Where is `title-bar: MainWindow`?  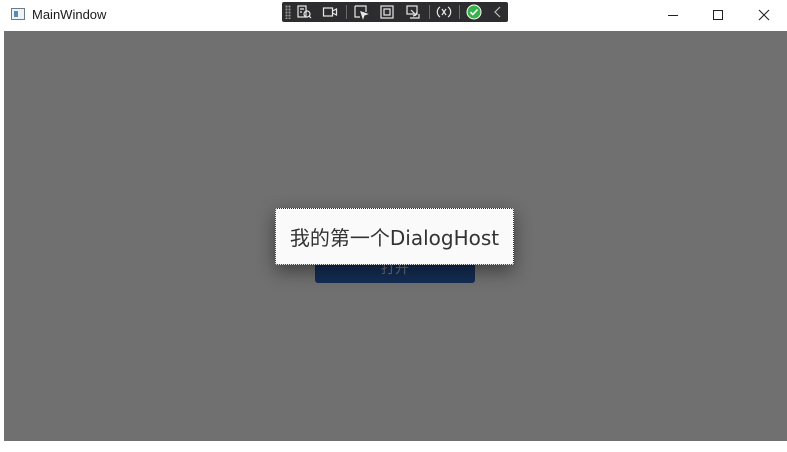 title-bar: MainWindow is located at coordinates (393, 15).